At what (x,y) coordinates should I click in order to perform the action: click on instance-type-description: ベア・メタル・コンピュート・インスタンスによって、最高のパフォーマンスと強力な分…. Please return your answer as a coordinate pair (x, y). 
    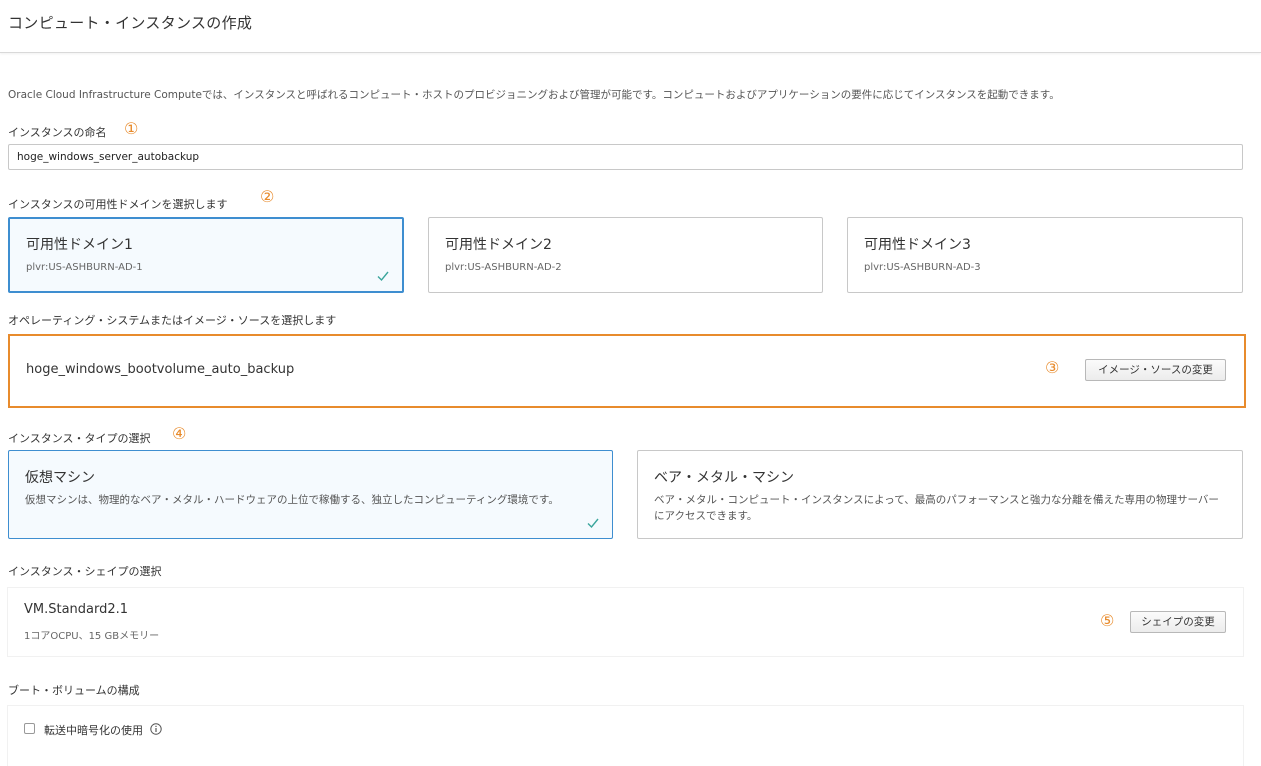
    Looking at the image, I should click on (936, 508).